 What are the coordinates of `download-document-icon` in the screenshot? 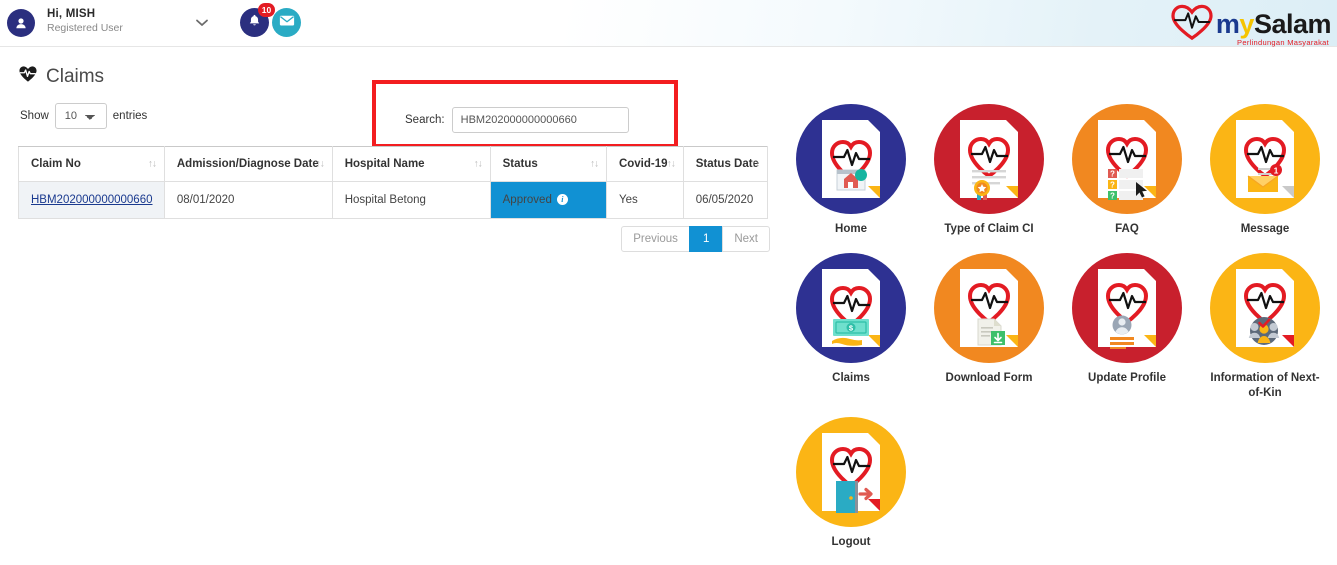 It's located at (989, 308).